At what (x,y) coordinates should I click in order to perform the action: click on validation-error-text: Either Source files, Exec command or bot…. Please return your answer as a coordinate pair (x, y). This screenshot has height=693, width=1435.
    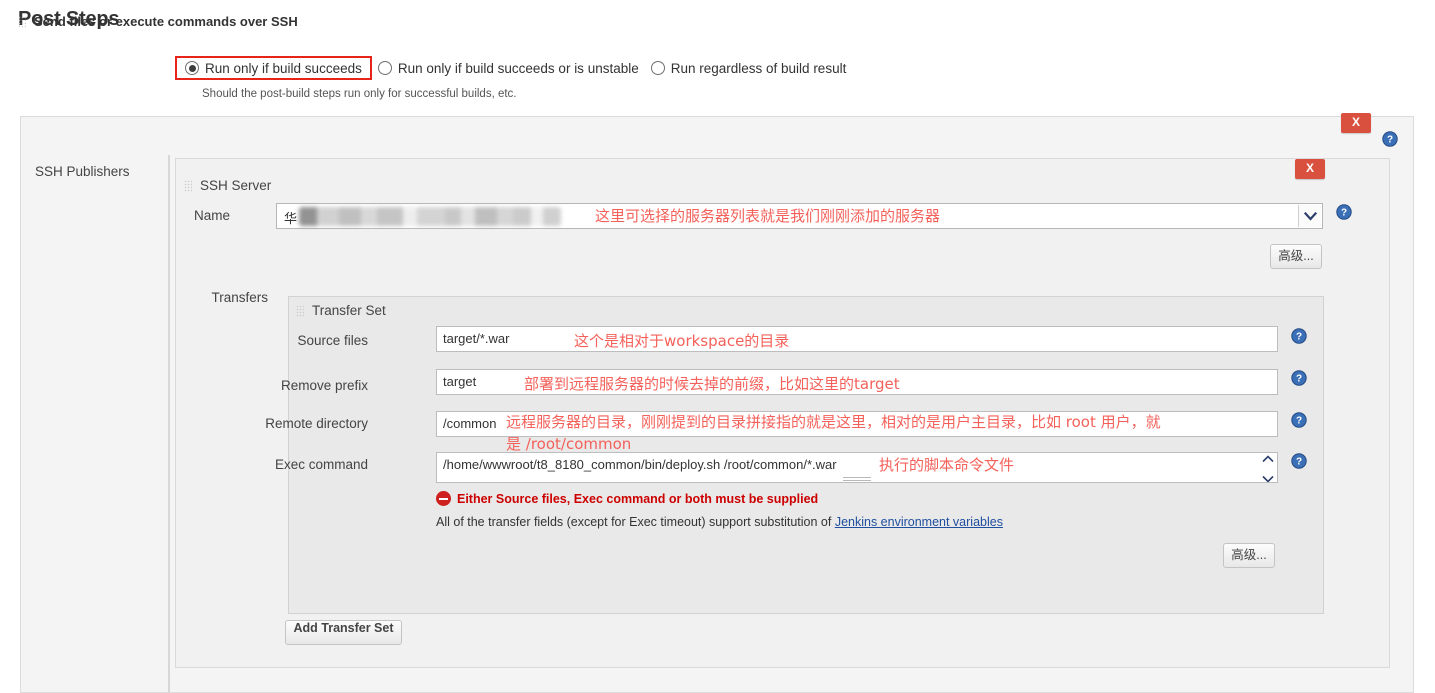
    Looking at the image, I should click on (638, 498).